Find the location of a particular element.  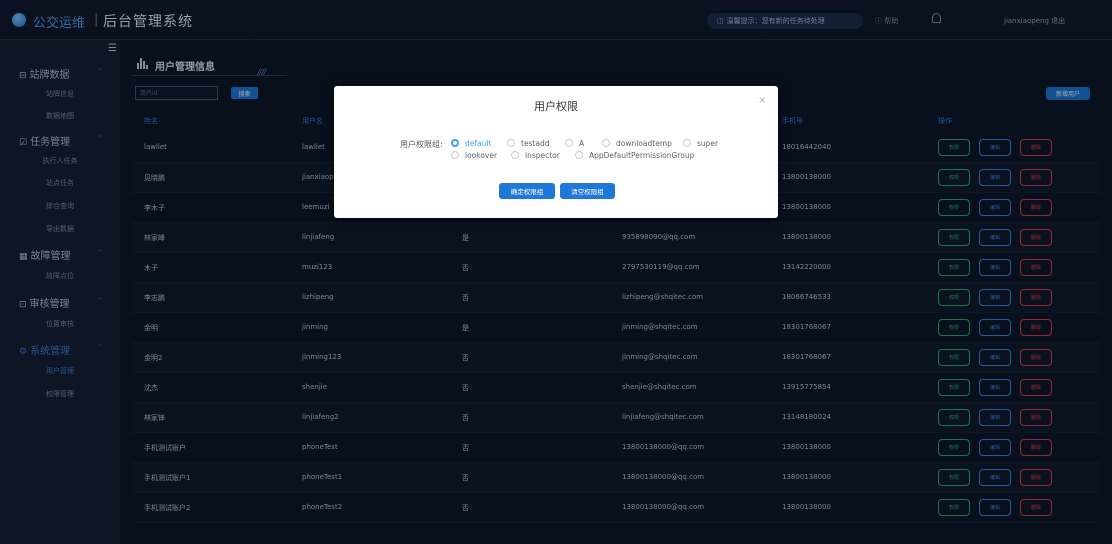

chevron-up-icon: ^ is located at coordinates (100, 300).